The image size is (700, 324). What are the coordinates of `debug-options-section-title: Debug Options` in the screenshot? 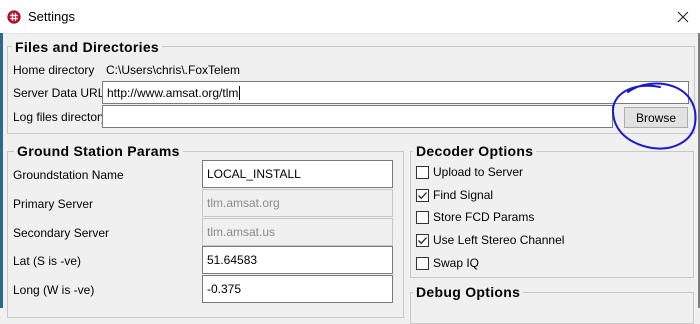 It's located at (468, 292).